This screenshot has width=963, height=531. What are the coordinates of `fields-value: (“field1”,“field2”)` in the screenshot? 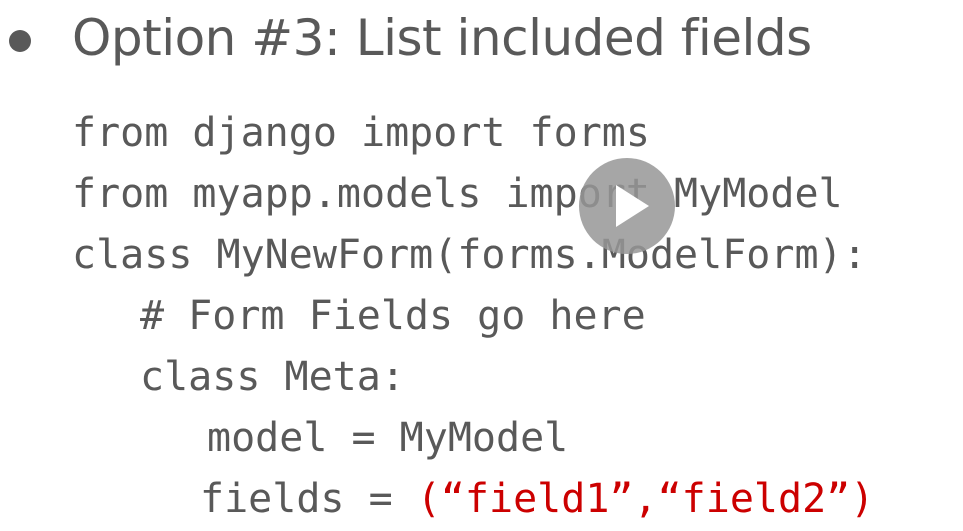 It's located at (645, 499).